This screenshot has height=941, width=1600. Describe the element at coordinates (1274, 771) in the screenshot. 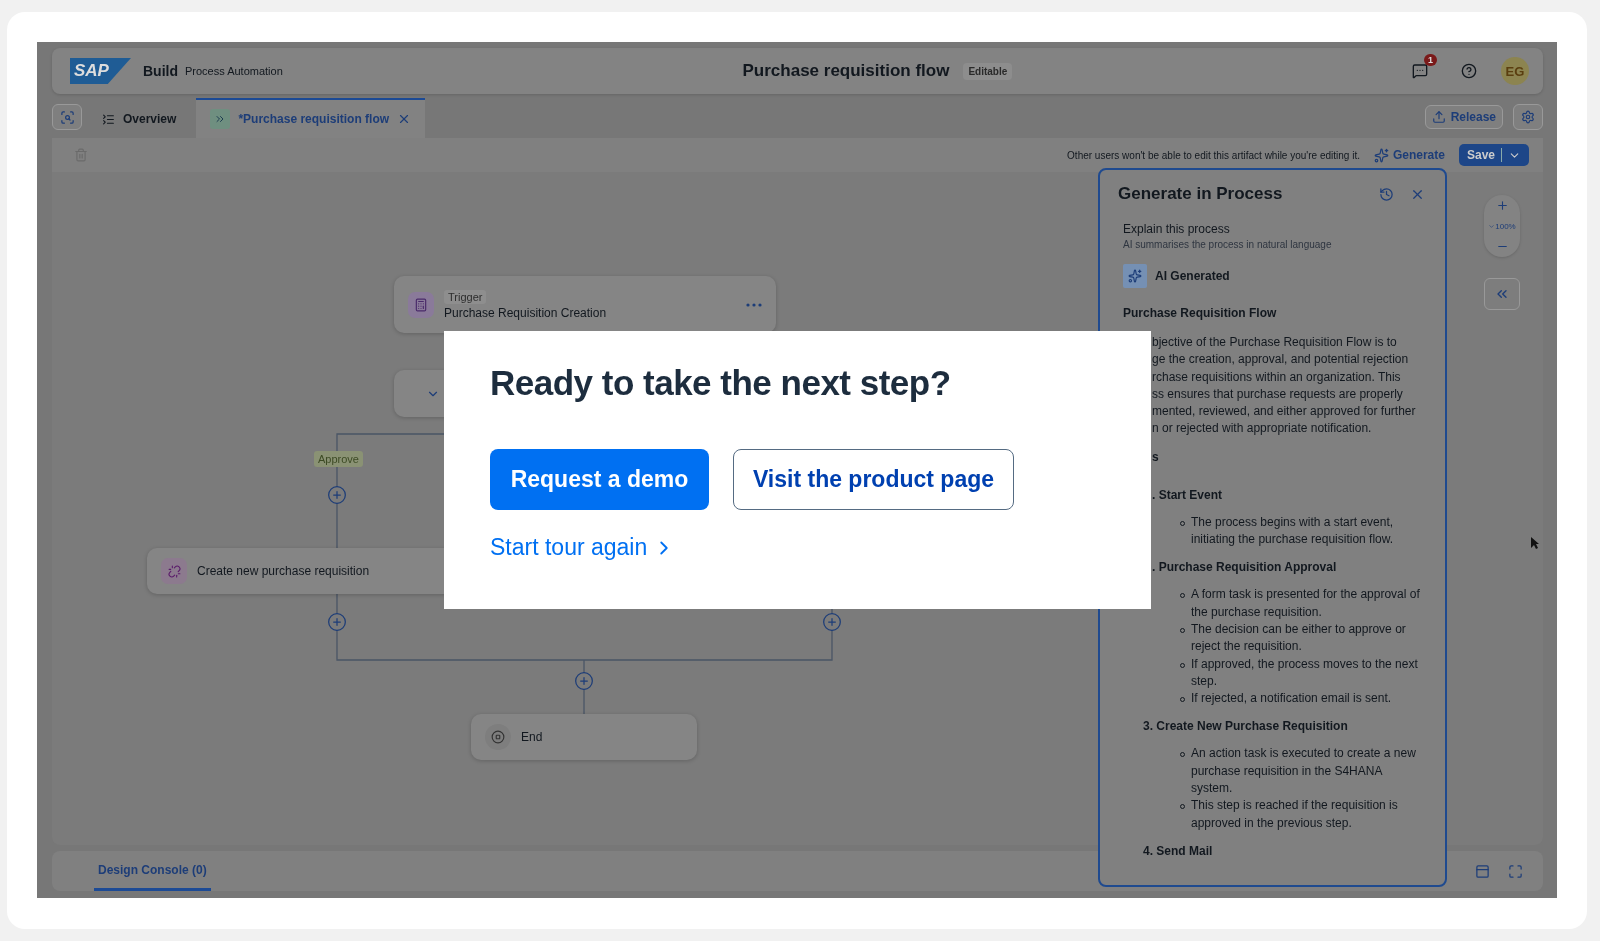

I see `bullet-text: An action task is executed to create a new purchase requisition in the S4HANA system.` at that location.